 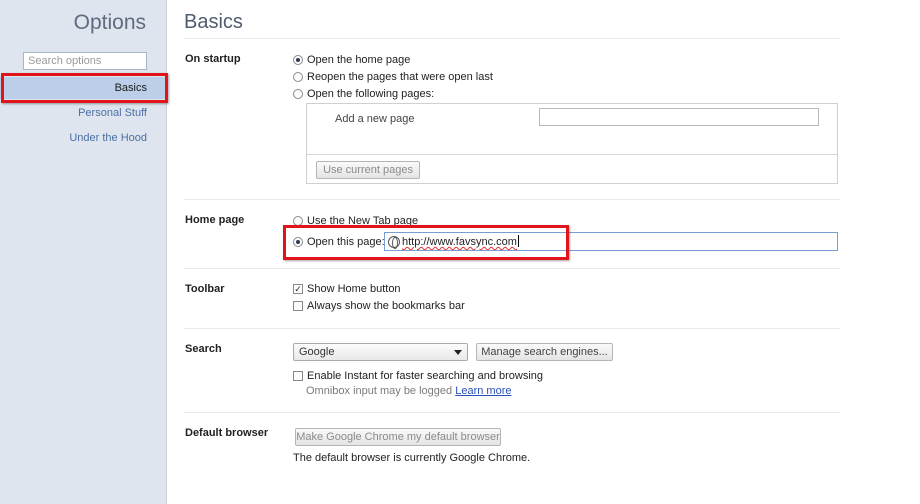 What do you see at coordinates (572, 143) in the screenshot?
I see `startup-pages-box: Add a new page Use current pages` at bounding box center [572, 143].